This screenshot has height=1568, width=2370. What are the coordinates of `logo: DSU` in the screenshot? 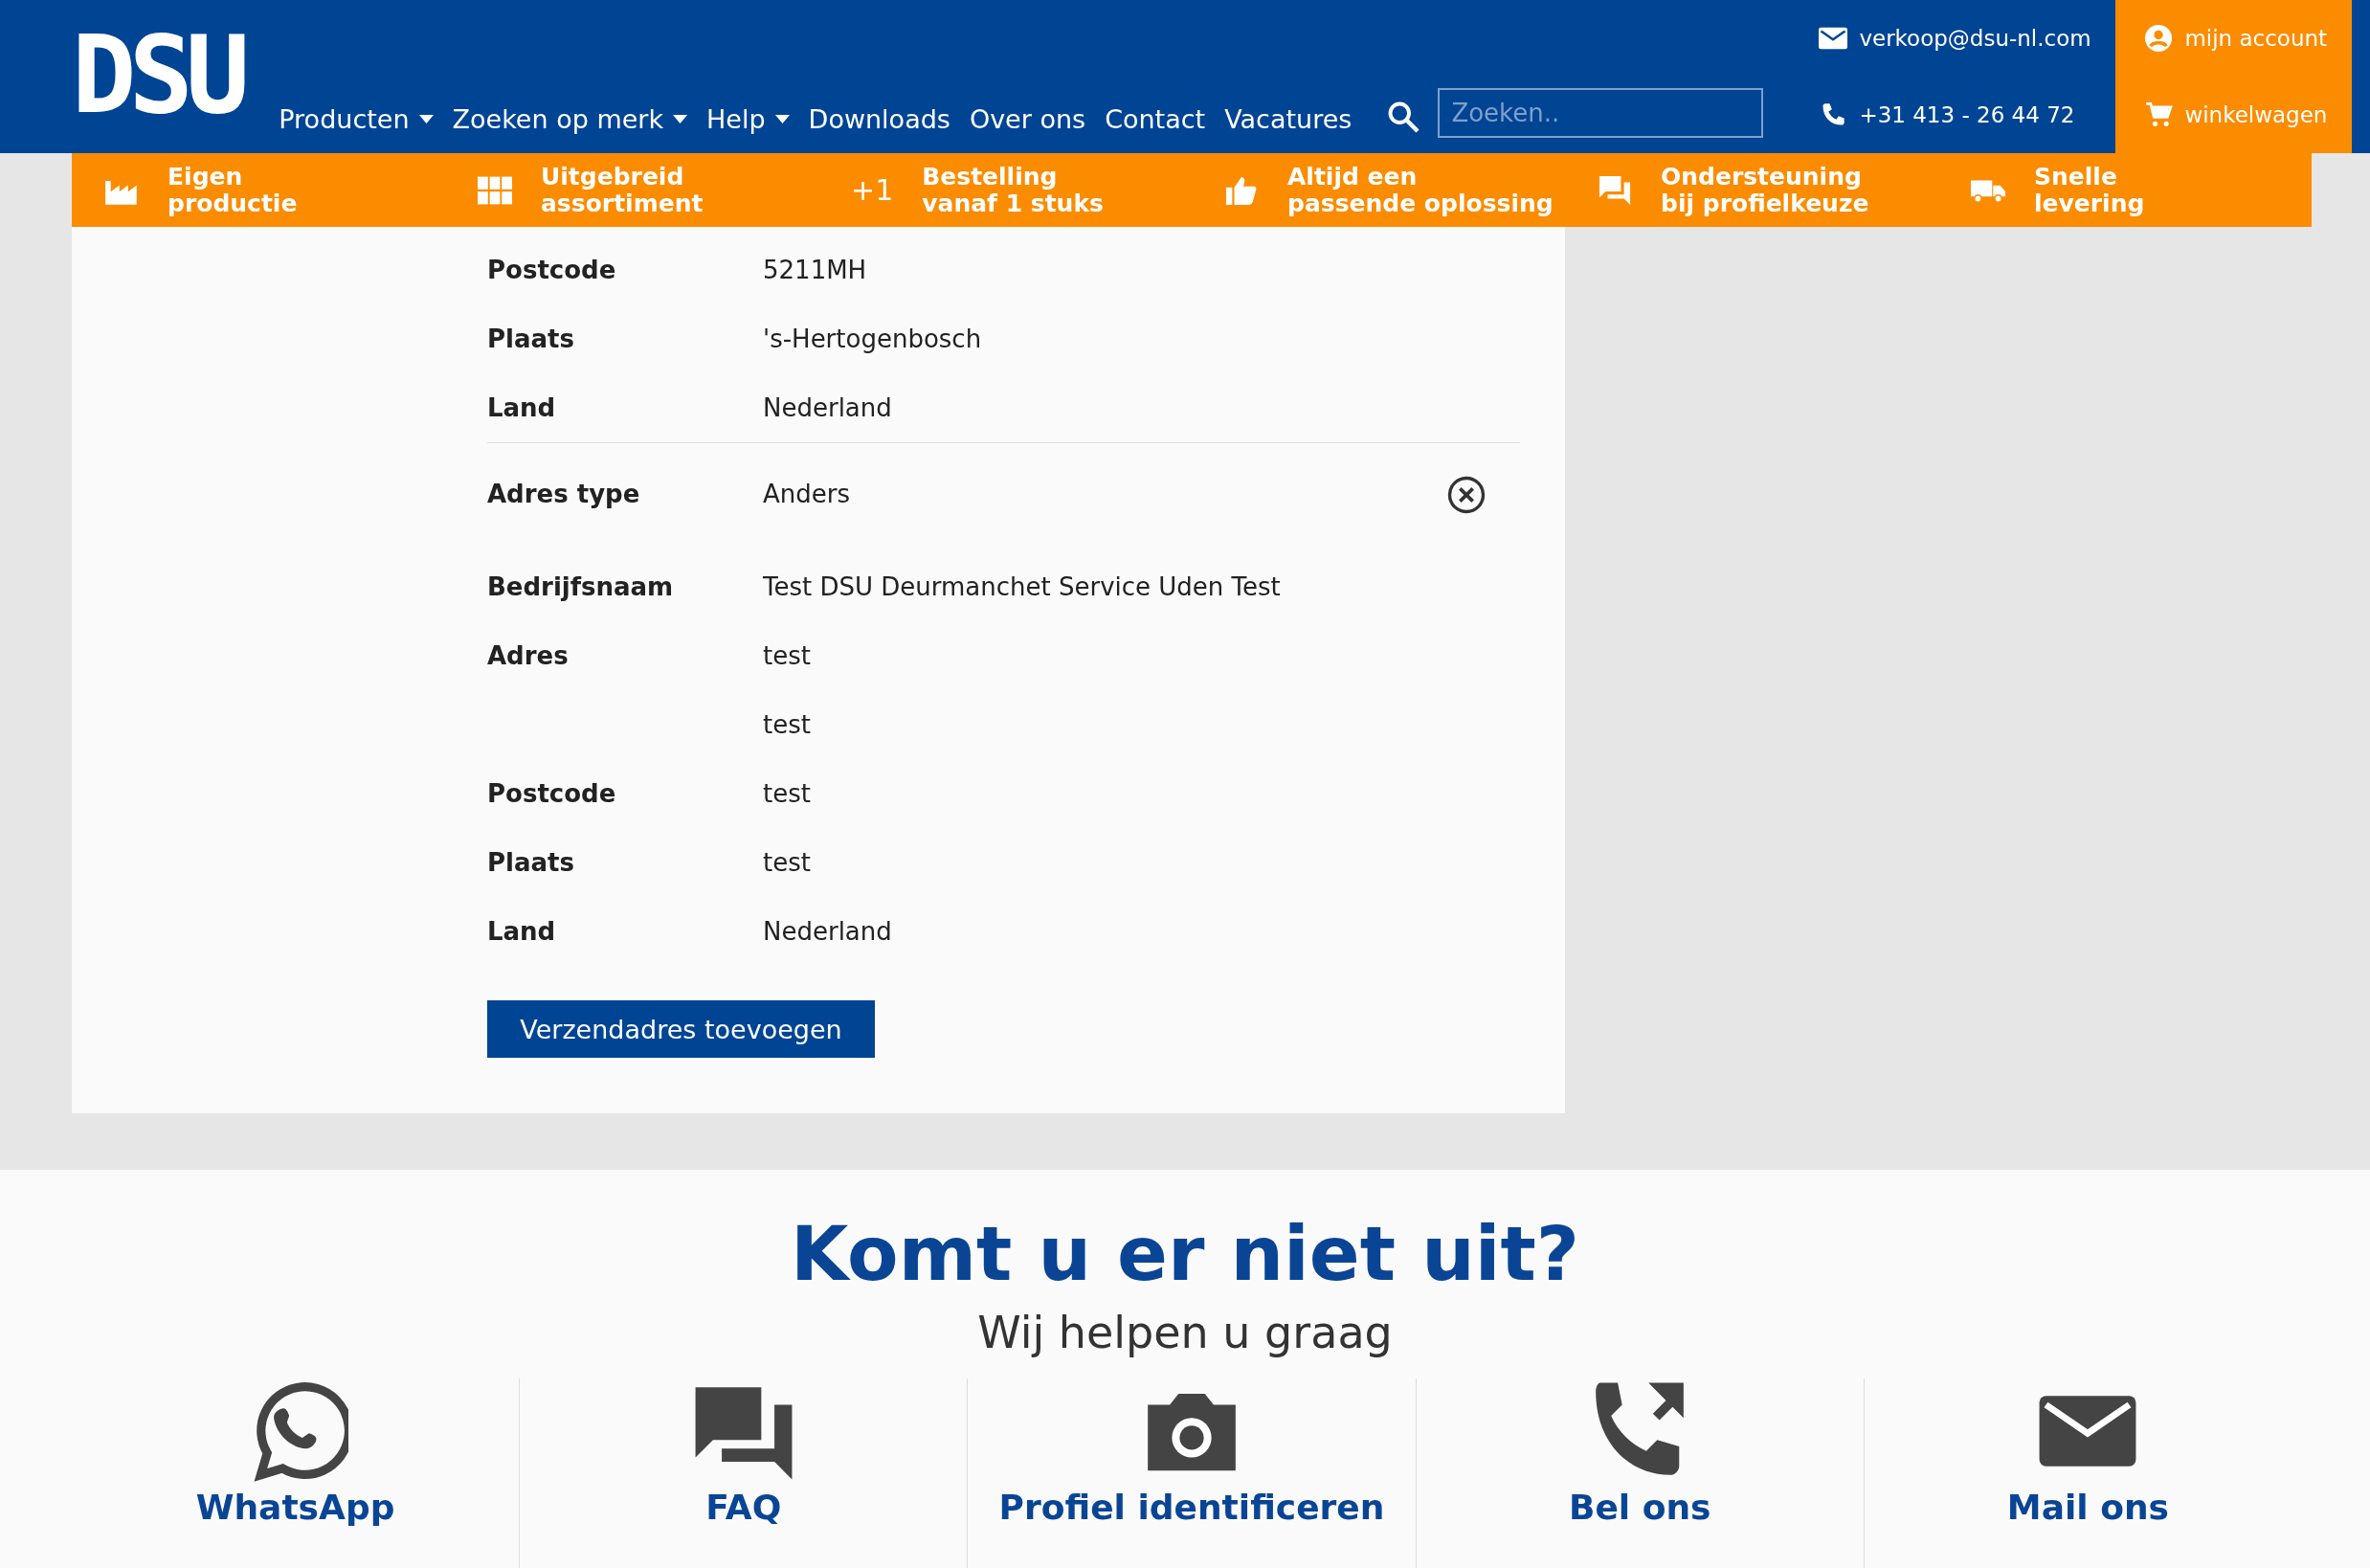 It's located at (161, 75).